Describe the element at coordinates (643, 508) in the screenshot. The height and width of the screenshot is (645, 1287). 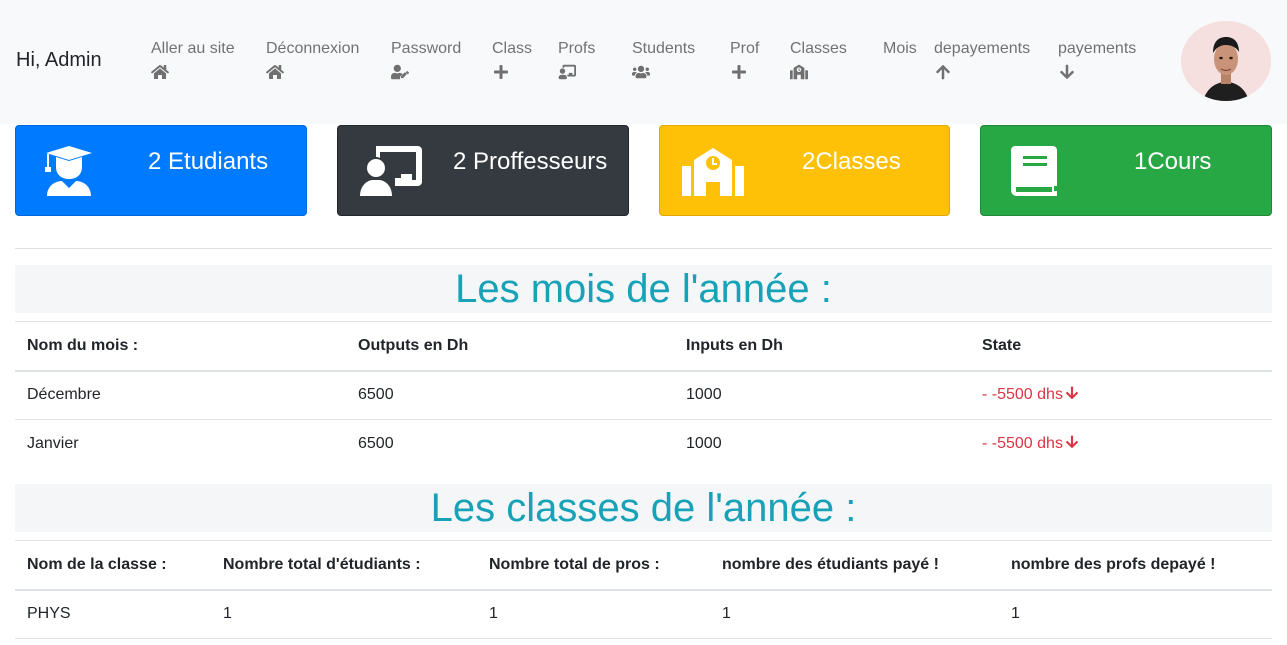
I see `classes-section-title: Les classes de l'année :` at that location.